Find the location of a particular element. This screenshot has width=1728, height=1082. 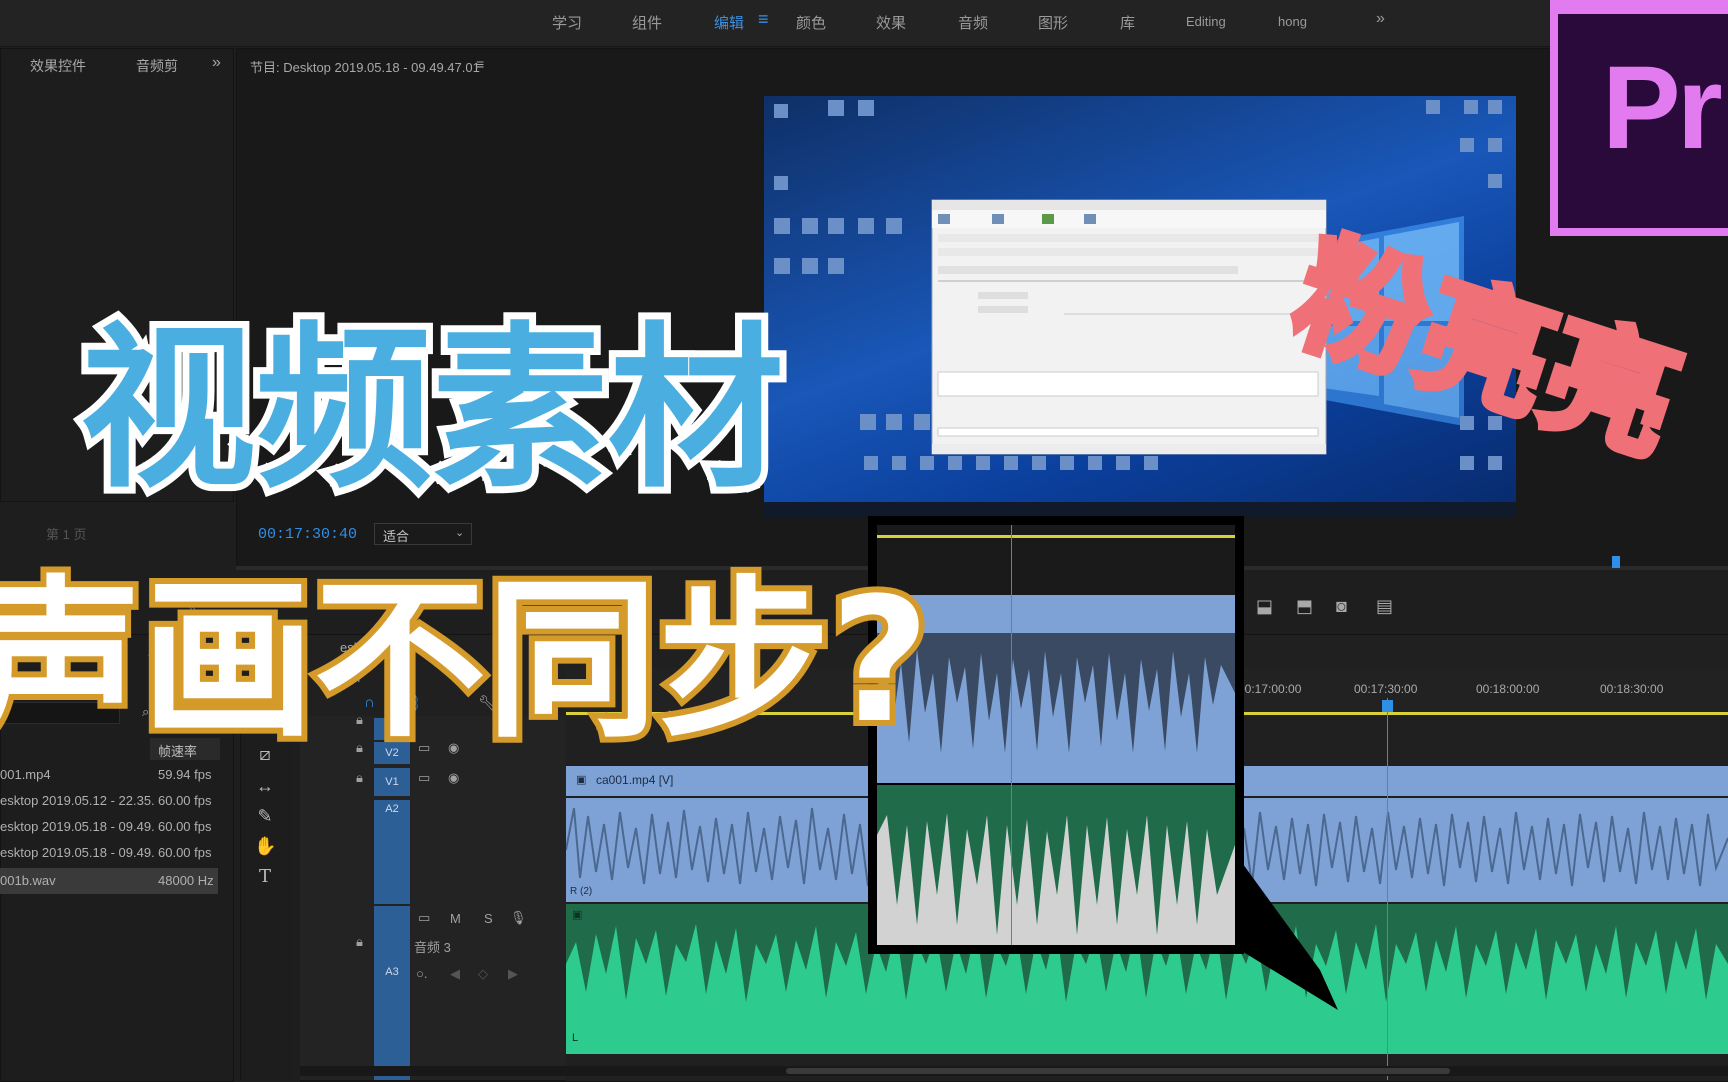

workspace-audio: 音频 is located at coordinates (973, 22).